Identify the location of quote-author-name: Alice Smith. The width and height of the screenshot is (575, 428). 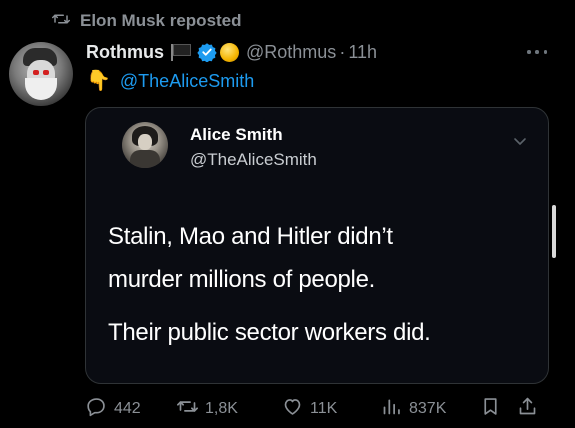
(236, 135).